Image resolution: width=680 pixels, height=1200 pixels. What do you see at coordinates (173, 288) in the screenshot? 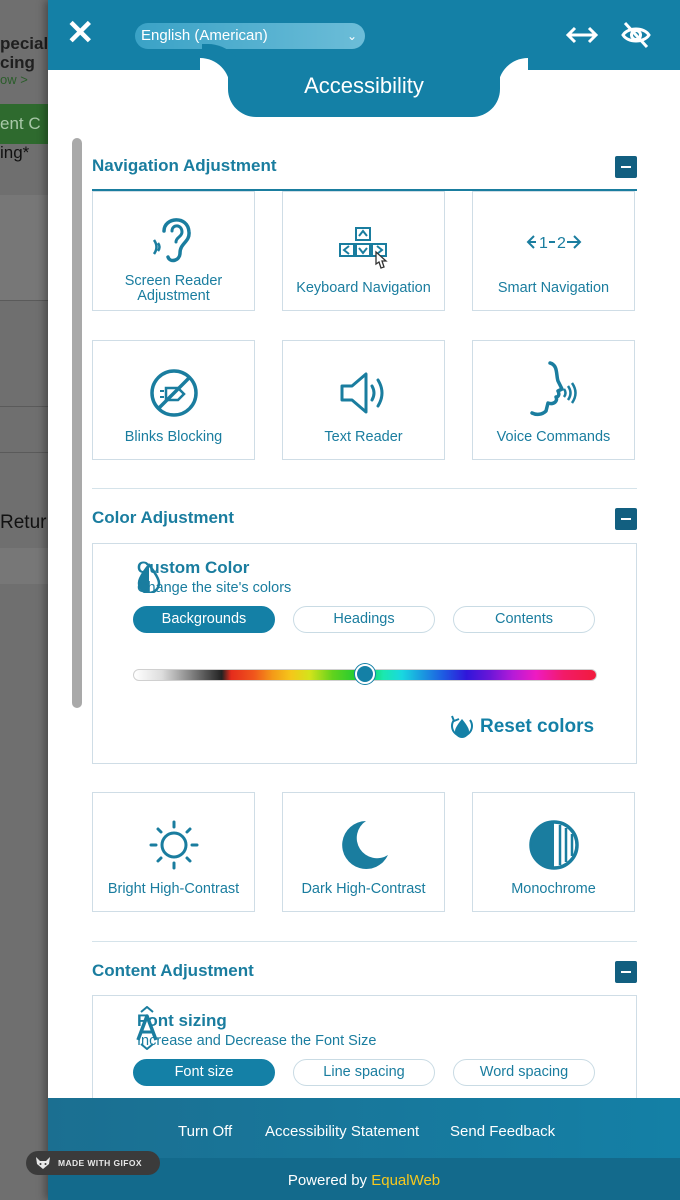
I see `tile-label: Screen Reader Adjustment` at bounding box center [173, 288].